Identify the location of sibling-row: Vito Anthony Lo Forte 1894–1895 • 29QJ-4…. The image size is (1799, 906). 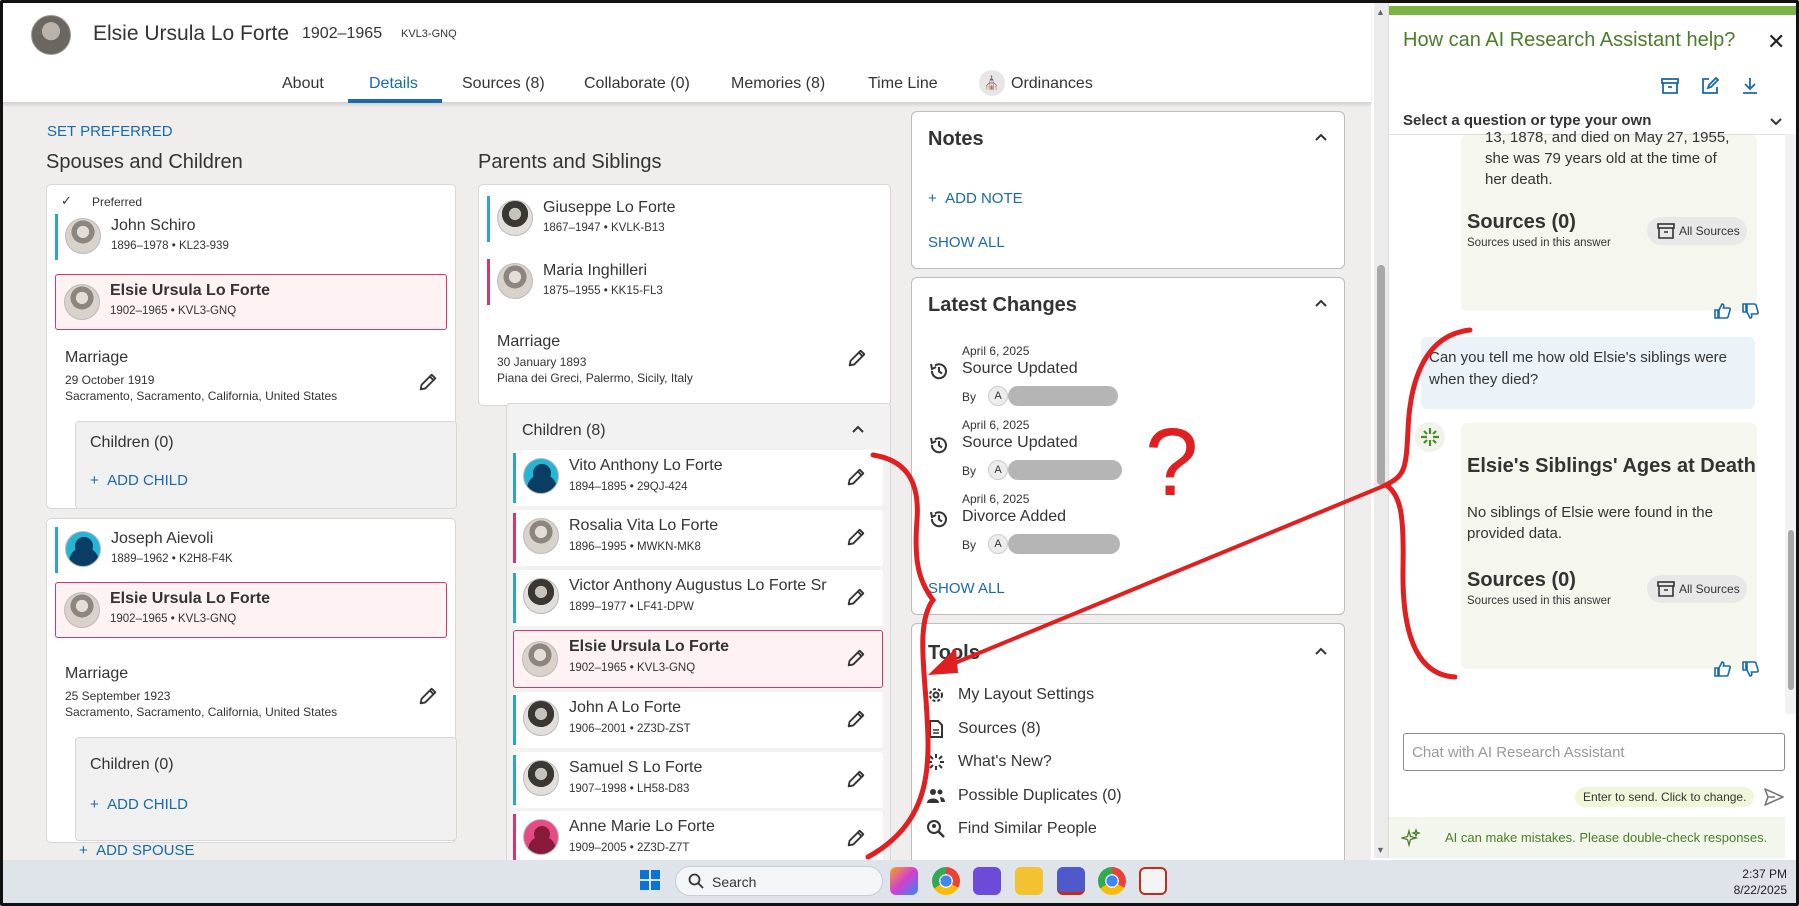
(698, 478).